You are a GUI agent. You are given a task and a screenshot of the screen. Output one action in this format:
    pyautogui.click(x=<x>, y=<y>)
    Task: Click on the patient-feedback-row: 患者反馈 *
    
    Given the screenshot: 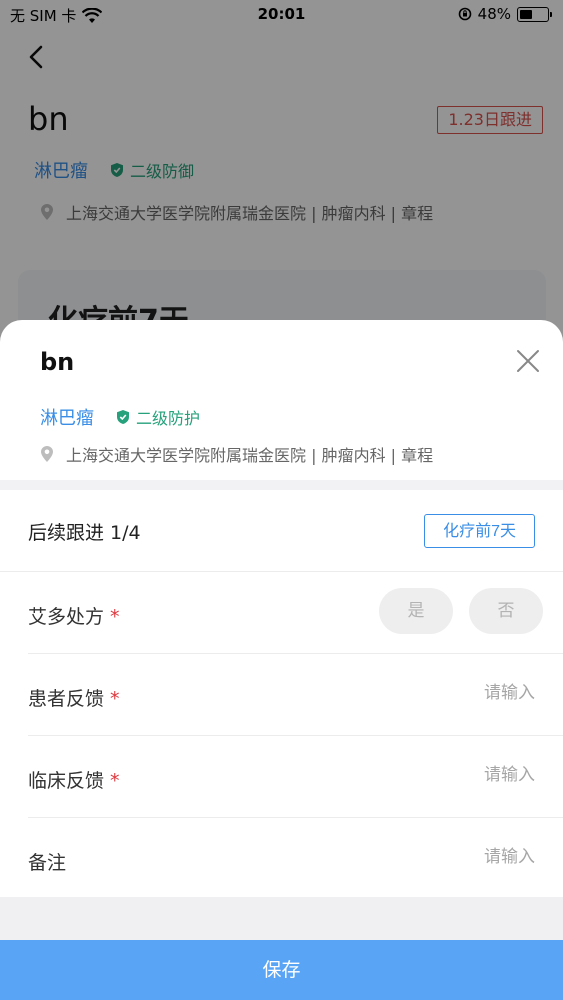 What is the action you would take?
    pyautogui.click(x=295, y=695)
    